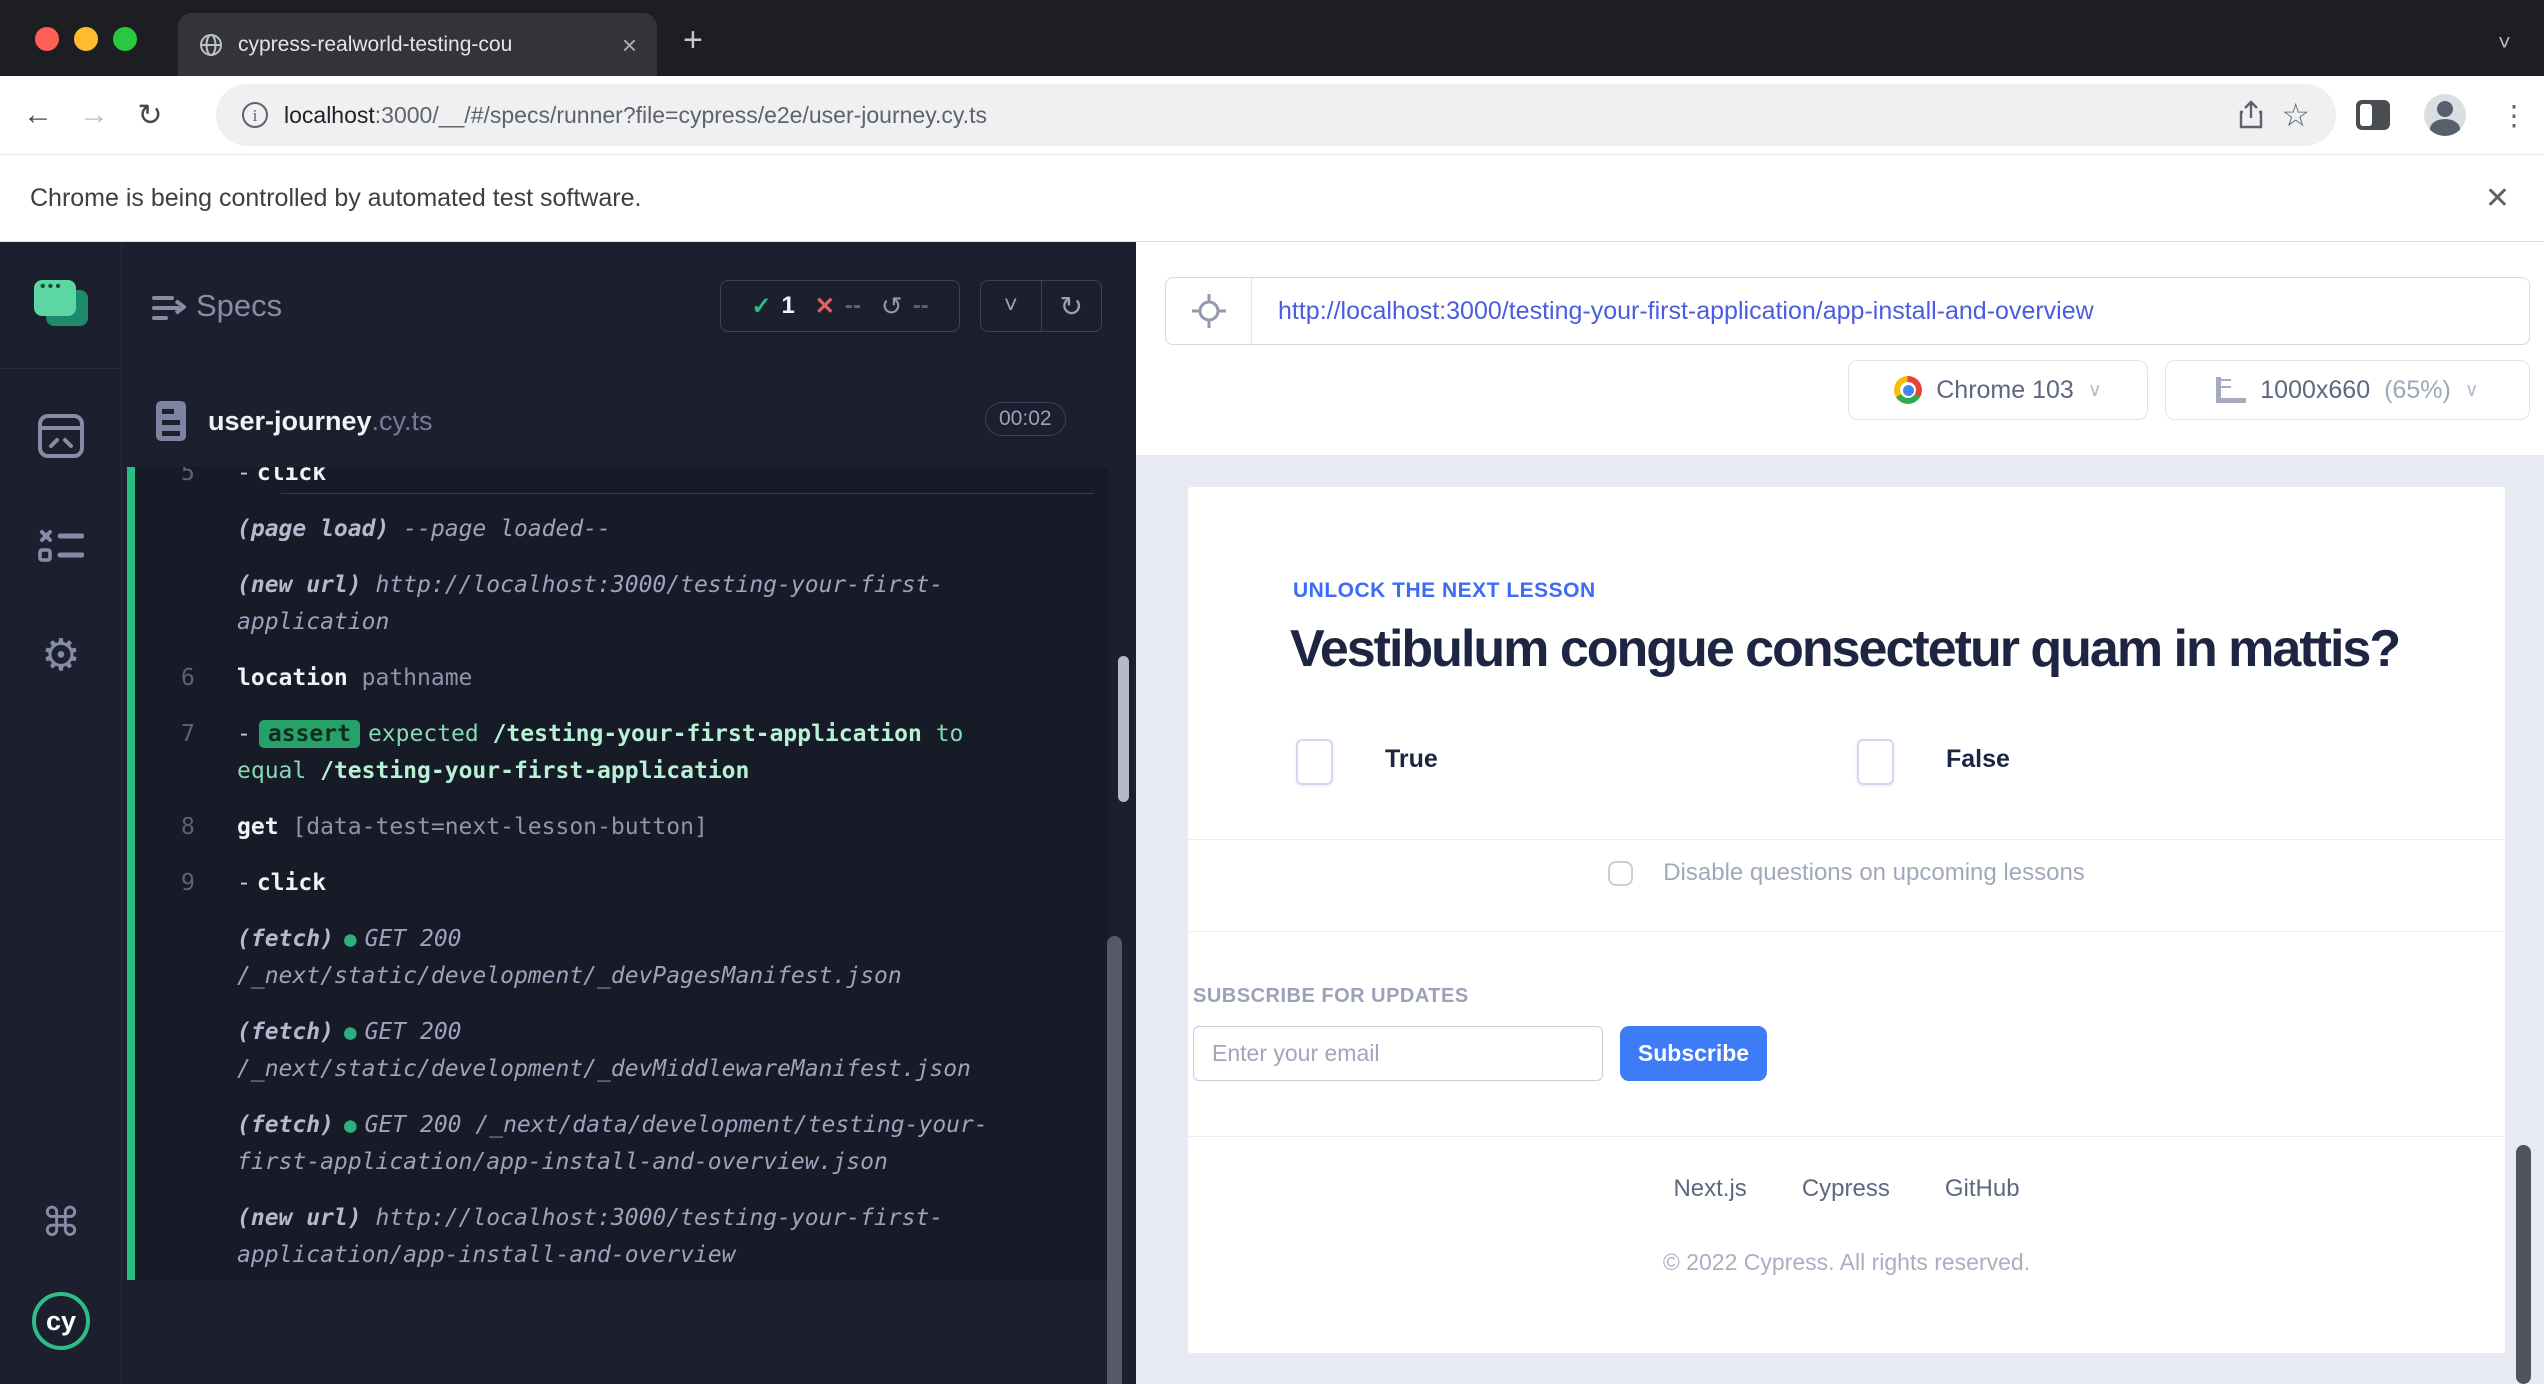  Describe the element at coordinates (309, 734) in the screenshot. I see `log-segment-badge: assert` at that location.